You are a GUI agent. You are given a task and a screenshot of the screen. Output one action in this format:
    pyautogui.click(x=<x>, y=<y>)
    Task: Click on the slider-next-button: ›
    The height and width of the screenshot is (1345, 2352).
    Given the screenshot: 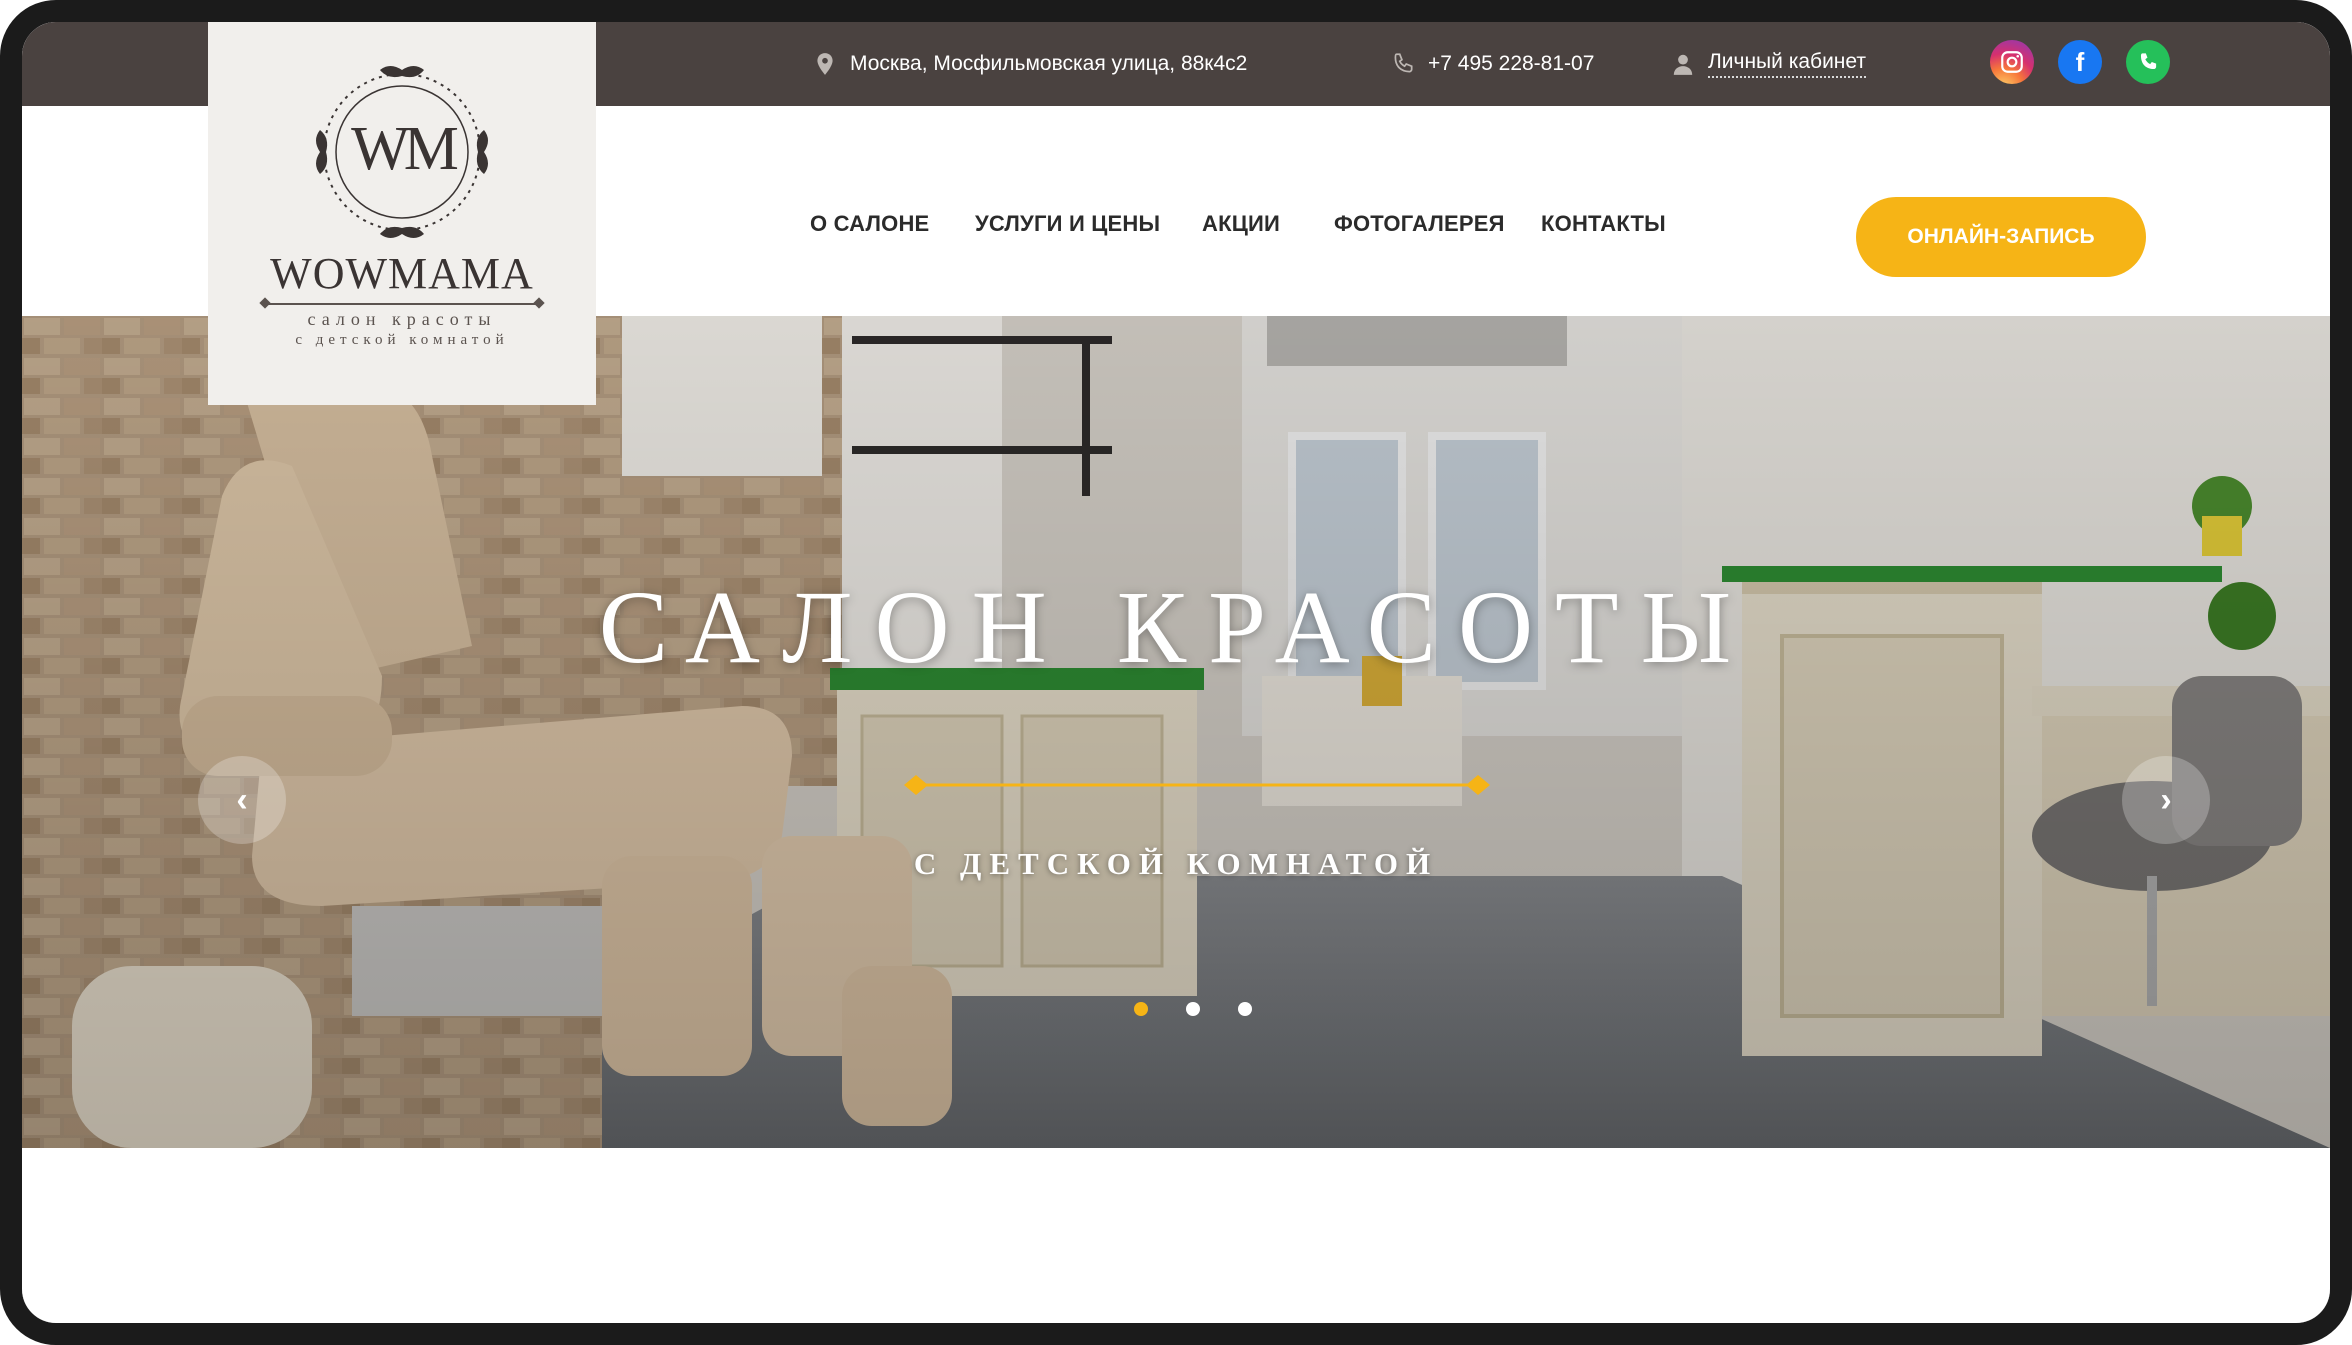 What is the action you would take?
    pyautogui.click(x=2166, y=800)
    